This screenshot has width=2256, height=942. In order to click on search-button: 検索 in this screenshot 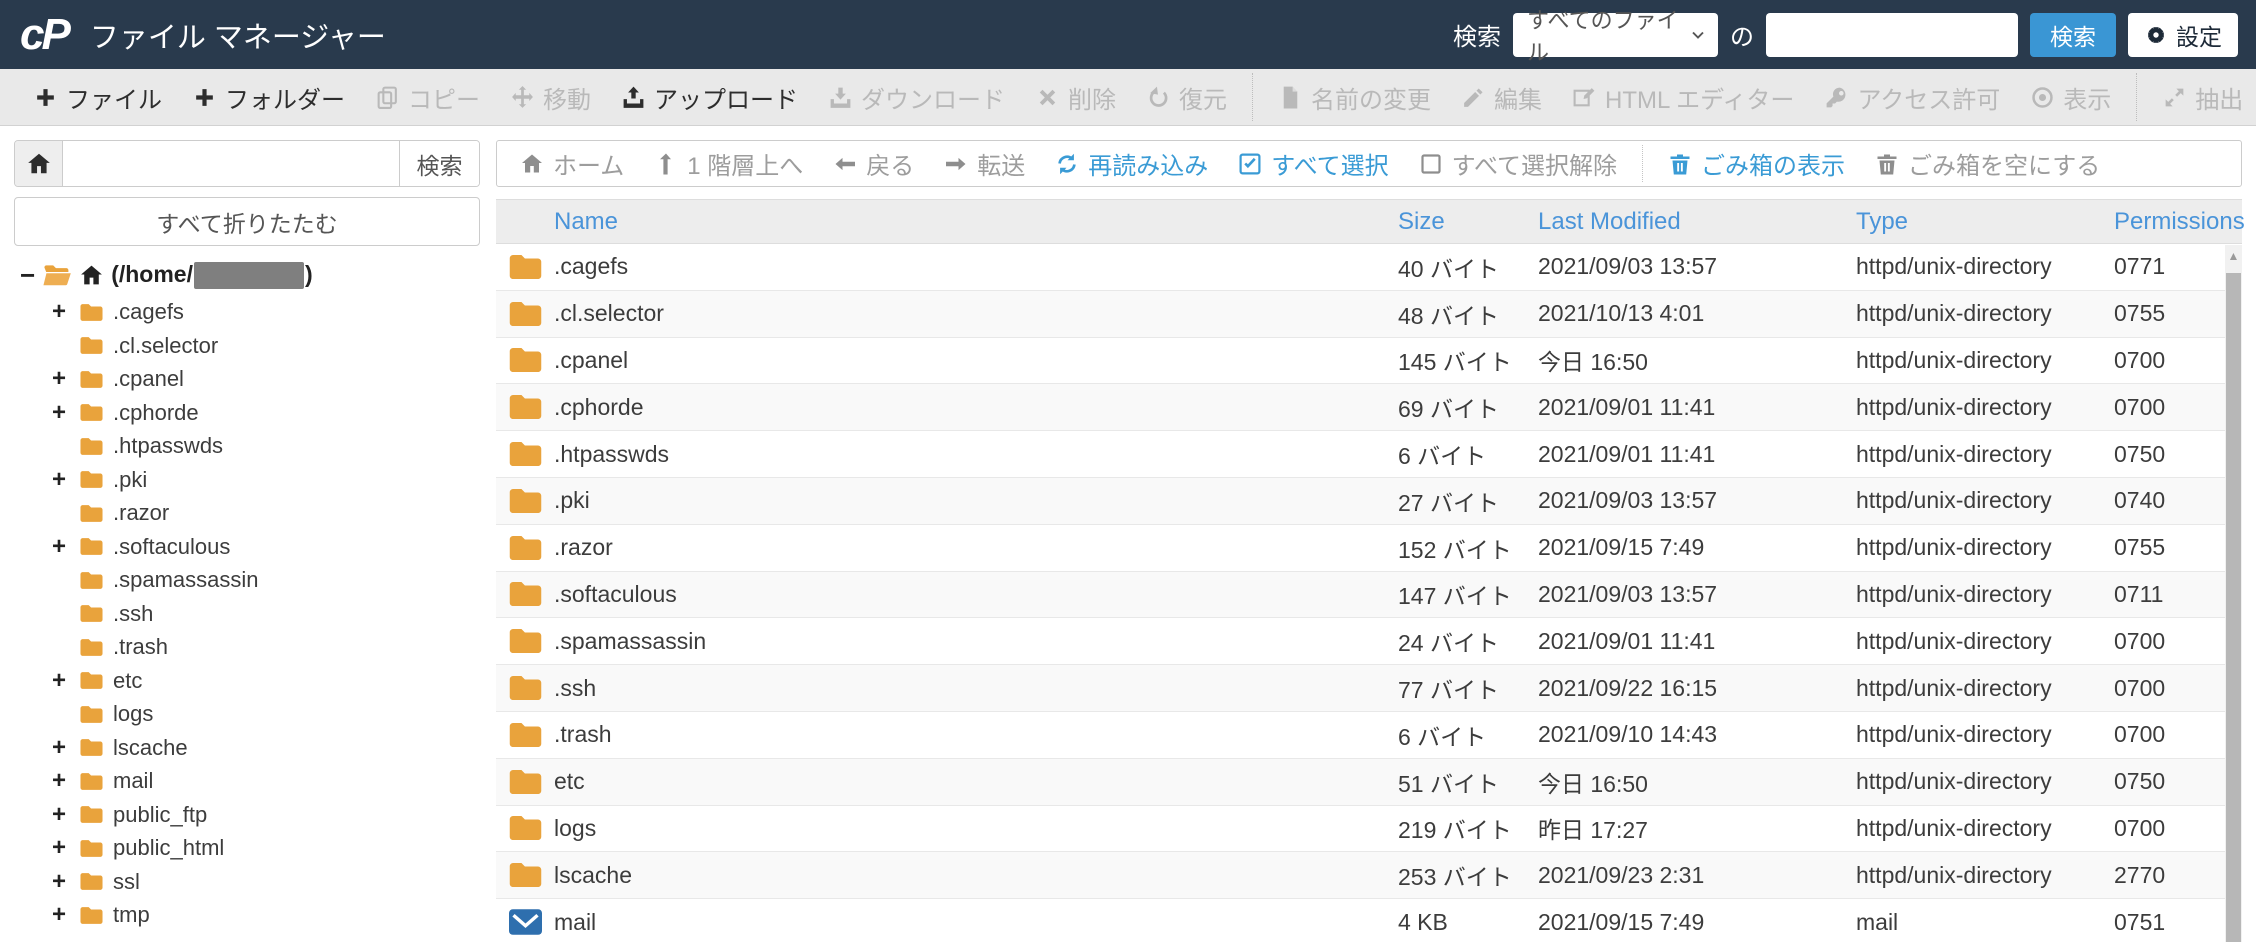, I will do `click(2073, 34)`.